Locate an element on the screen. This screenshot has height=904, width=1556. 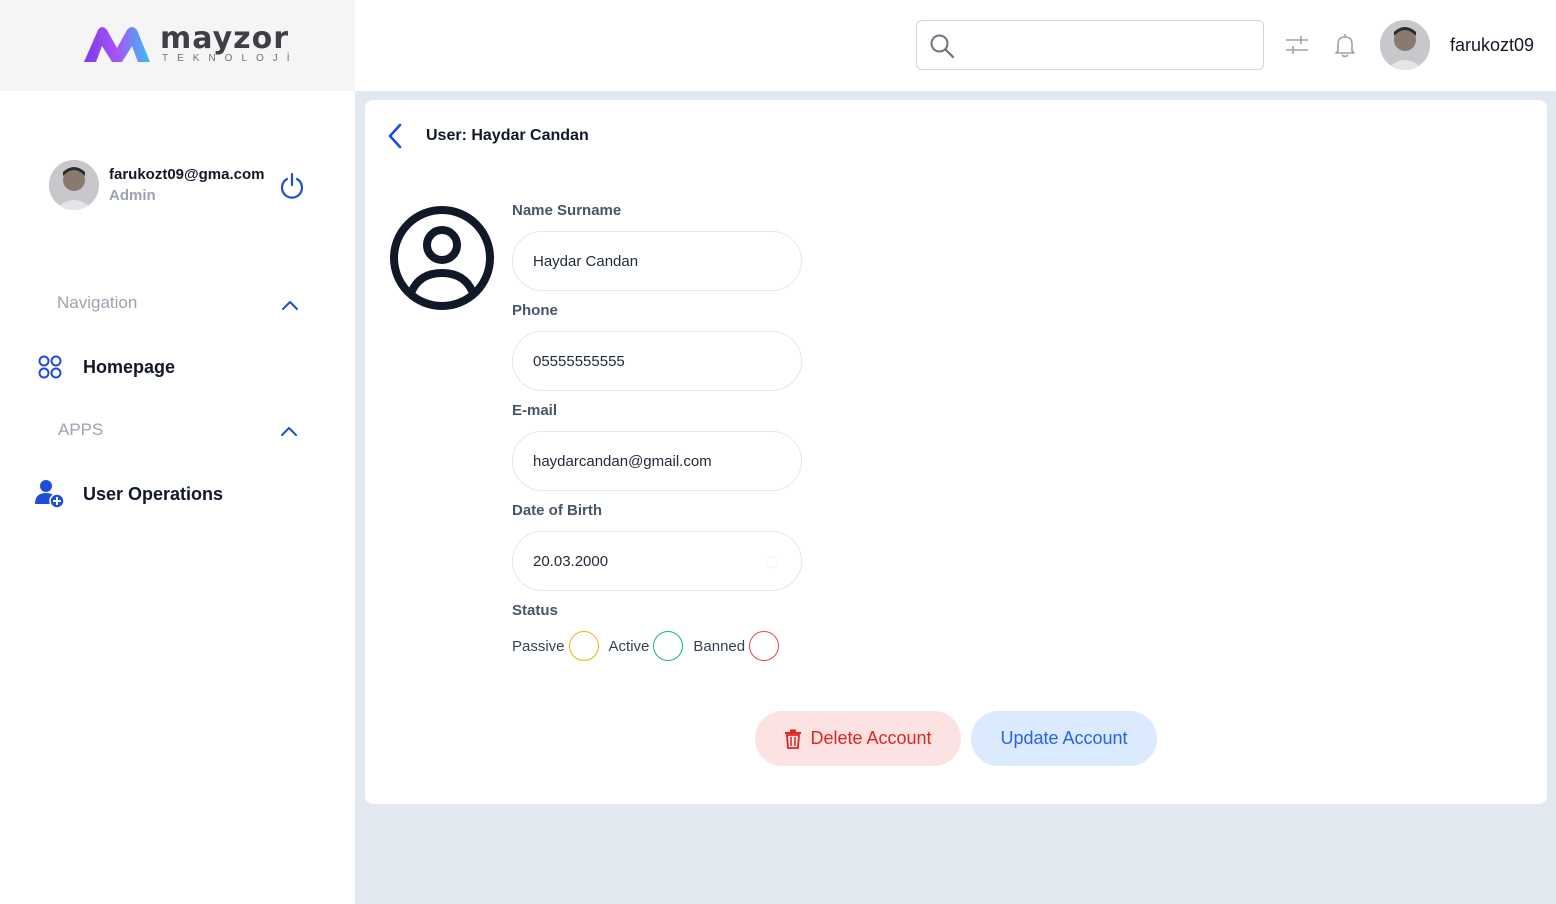
brand-subtitle: TEKNOLOJİ is located at coordinates (230, 58).